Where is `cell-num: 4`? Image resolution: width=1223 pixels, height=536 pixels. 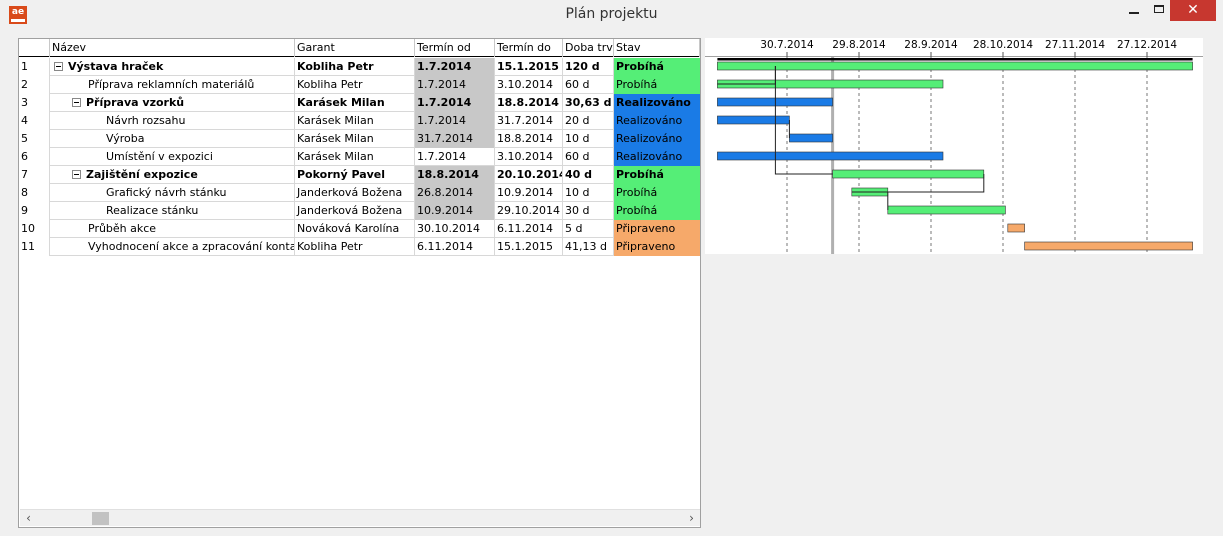
cell-num: 4 is located at coordinates (34, 121).